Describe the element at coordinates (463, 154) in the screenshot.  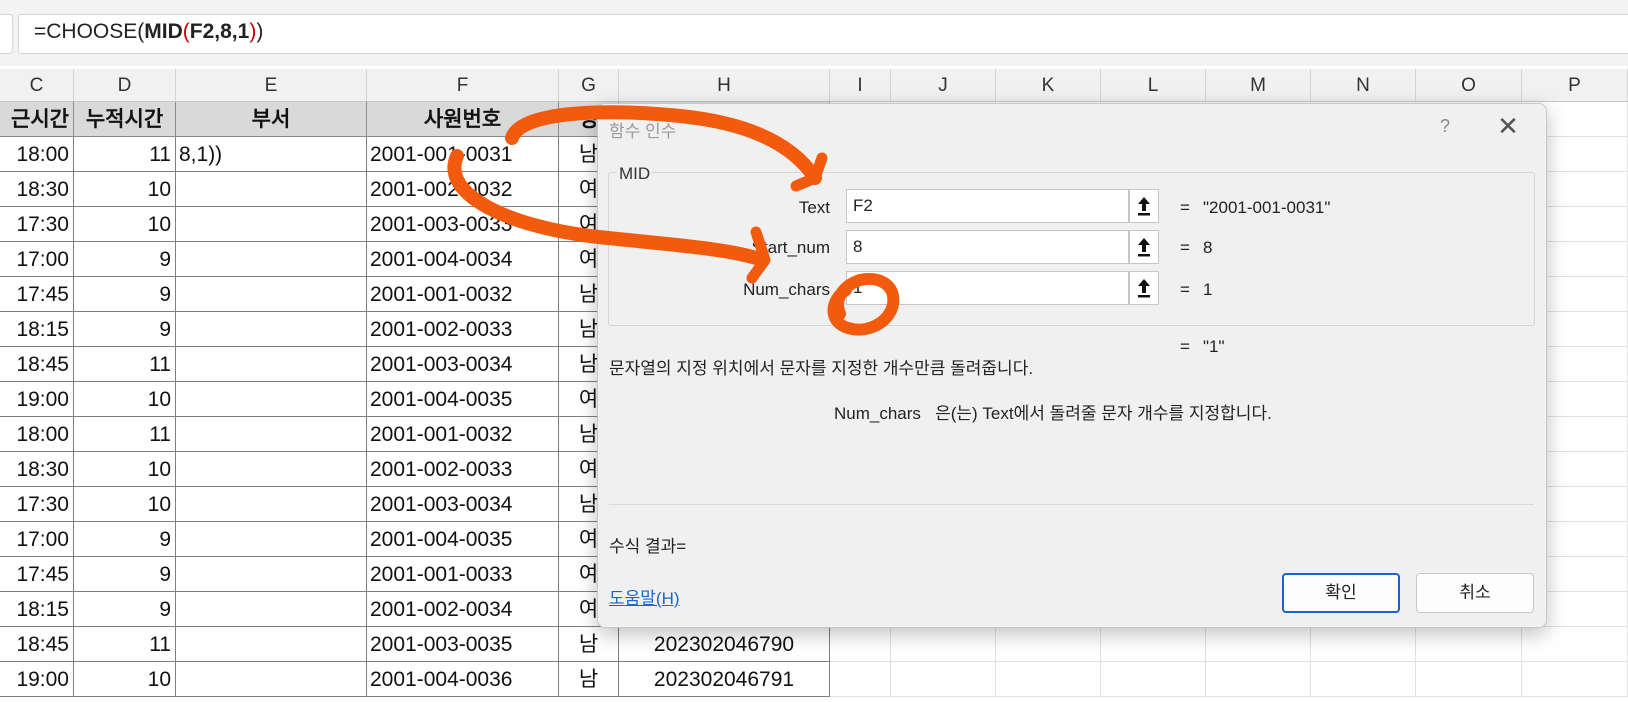
I see `cell-employee-id: 2001-001-0031` at that location.